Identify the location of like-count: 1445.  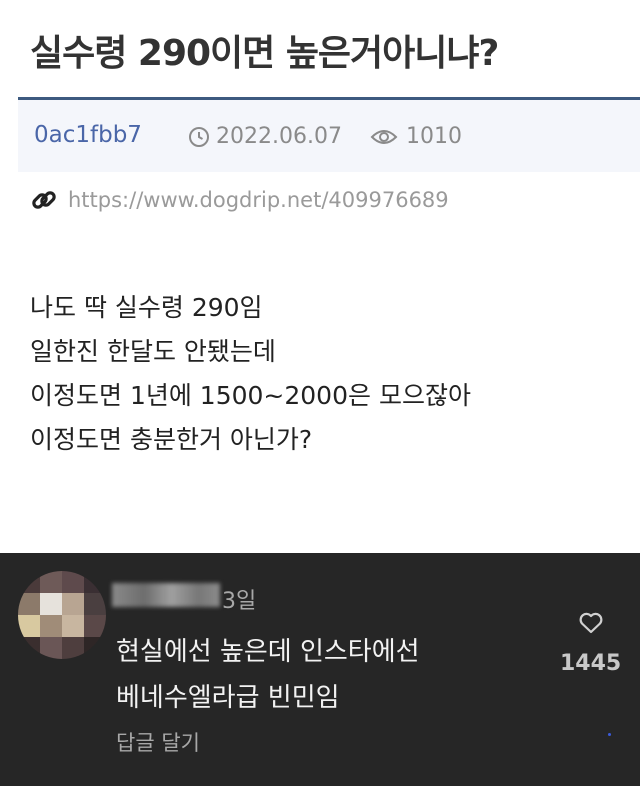
(591, 663).